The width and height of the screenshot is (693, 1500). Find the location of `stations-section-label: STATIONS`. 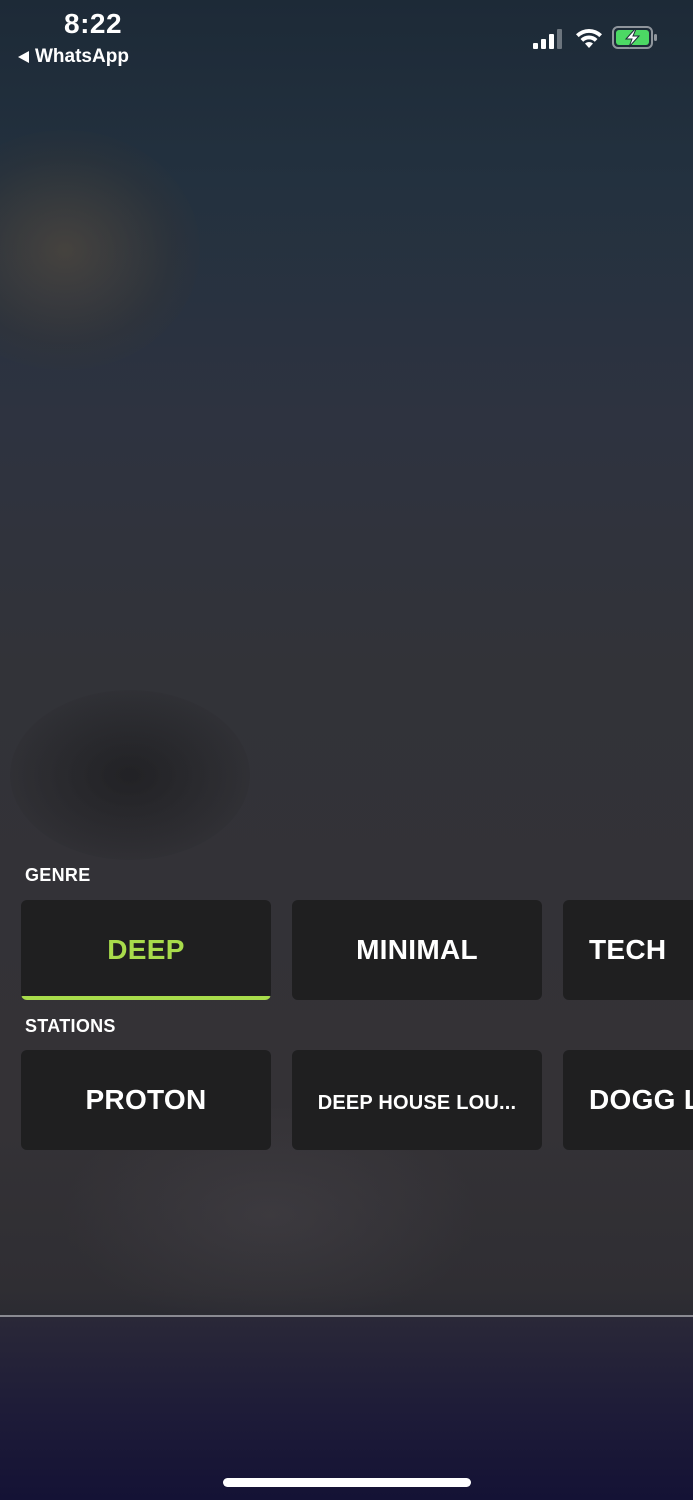

stations-section-label: STATIONS is located at coordinates (70, 1026).